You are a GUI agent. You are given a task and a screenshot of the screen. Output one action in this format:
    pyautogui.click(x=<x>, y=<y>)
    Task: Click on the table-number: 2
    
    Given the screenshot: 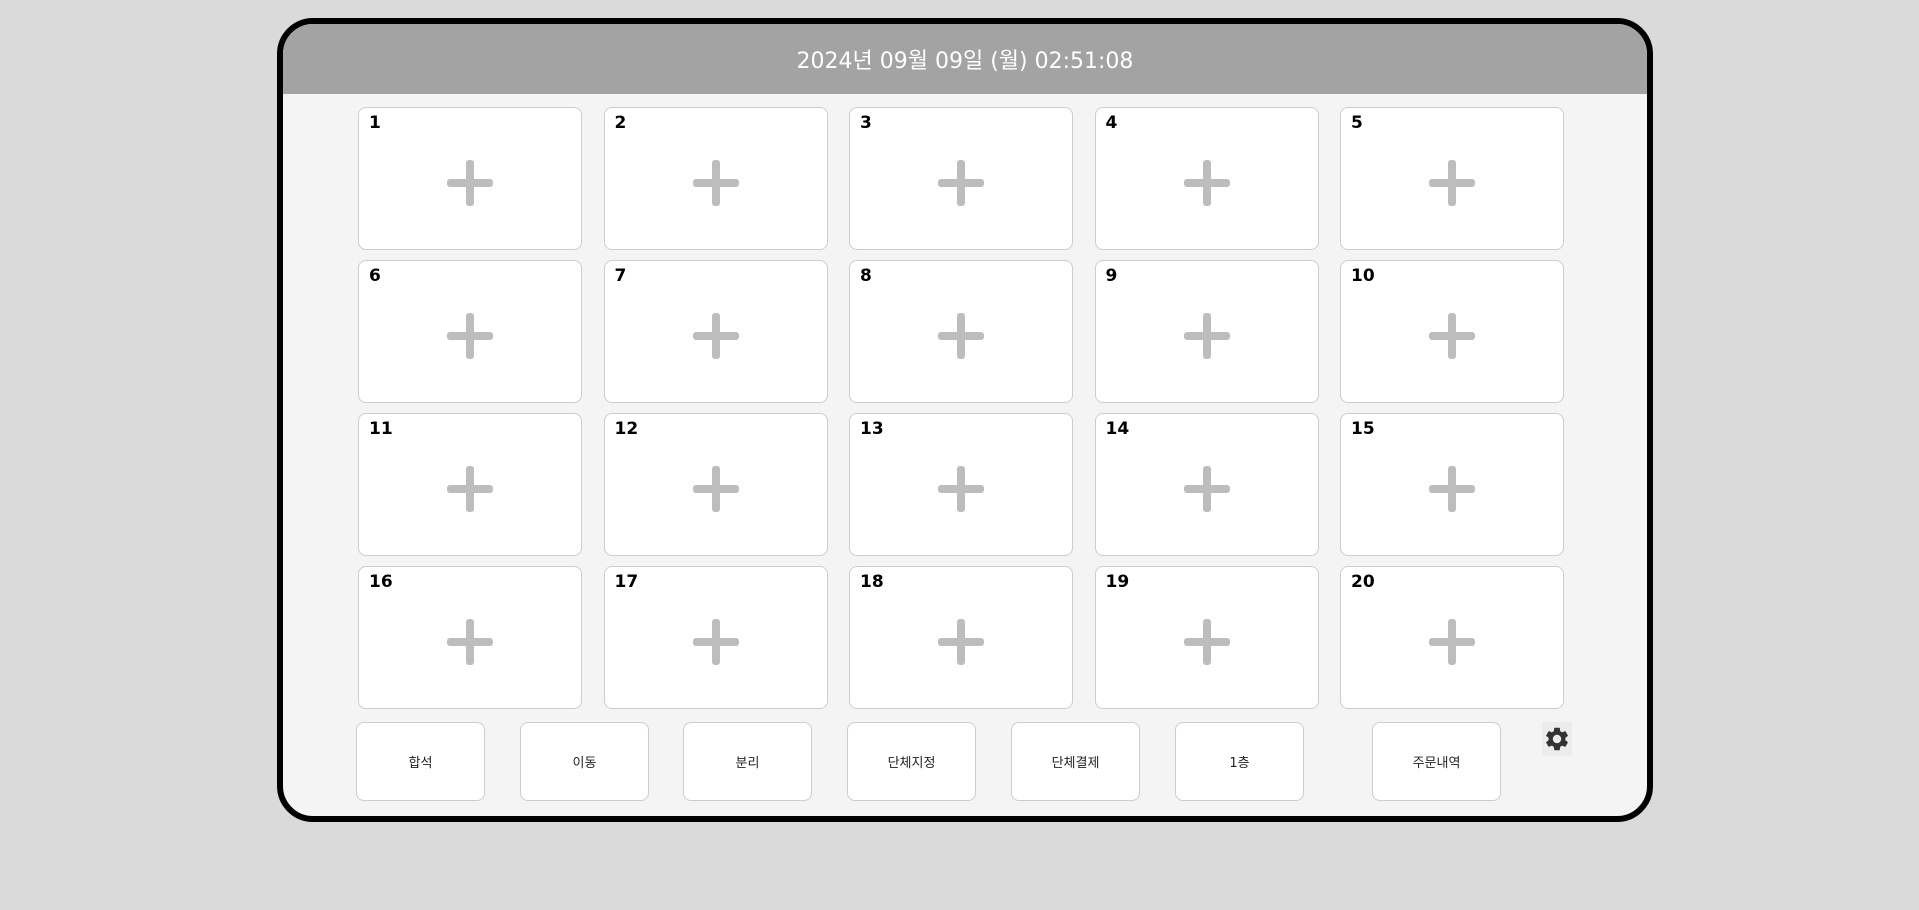 What is the action you would take?
    pyautogui.click(x=620, y=123)
    